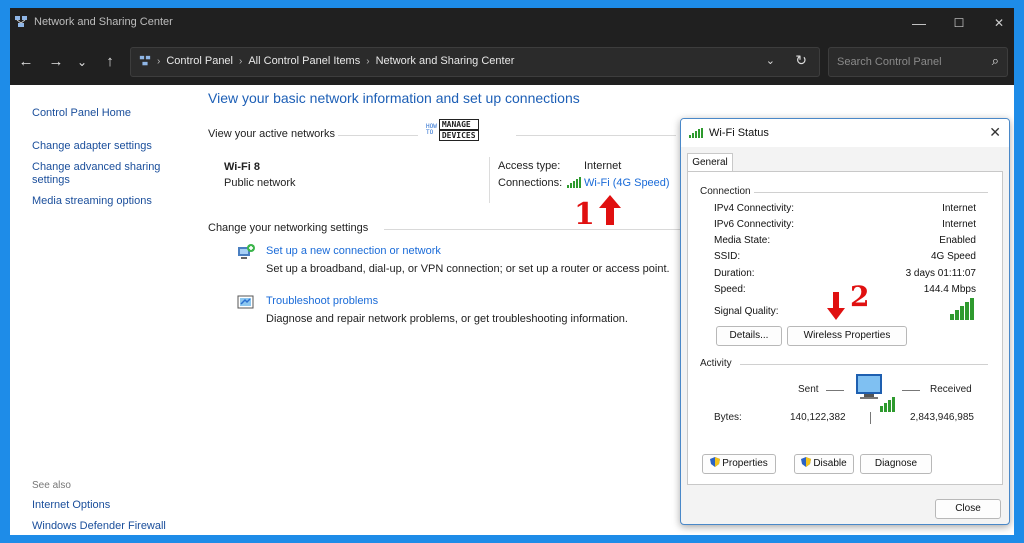 This screenshot has width=1024, height=543. I want to click on new-connection-icon, so click(246, 251).